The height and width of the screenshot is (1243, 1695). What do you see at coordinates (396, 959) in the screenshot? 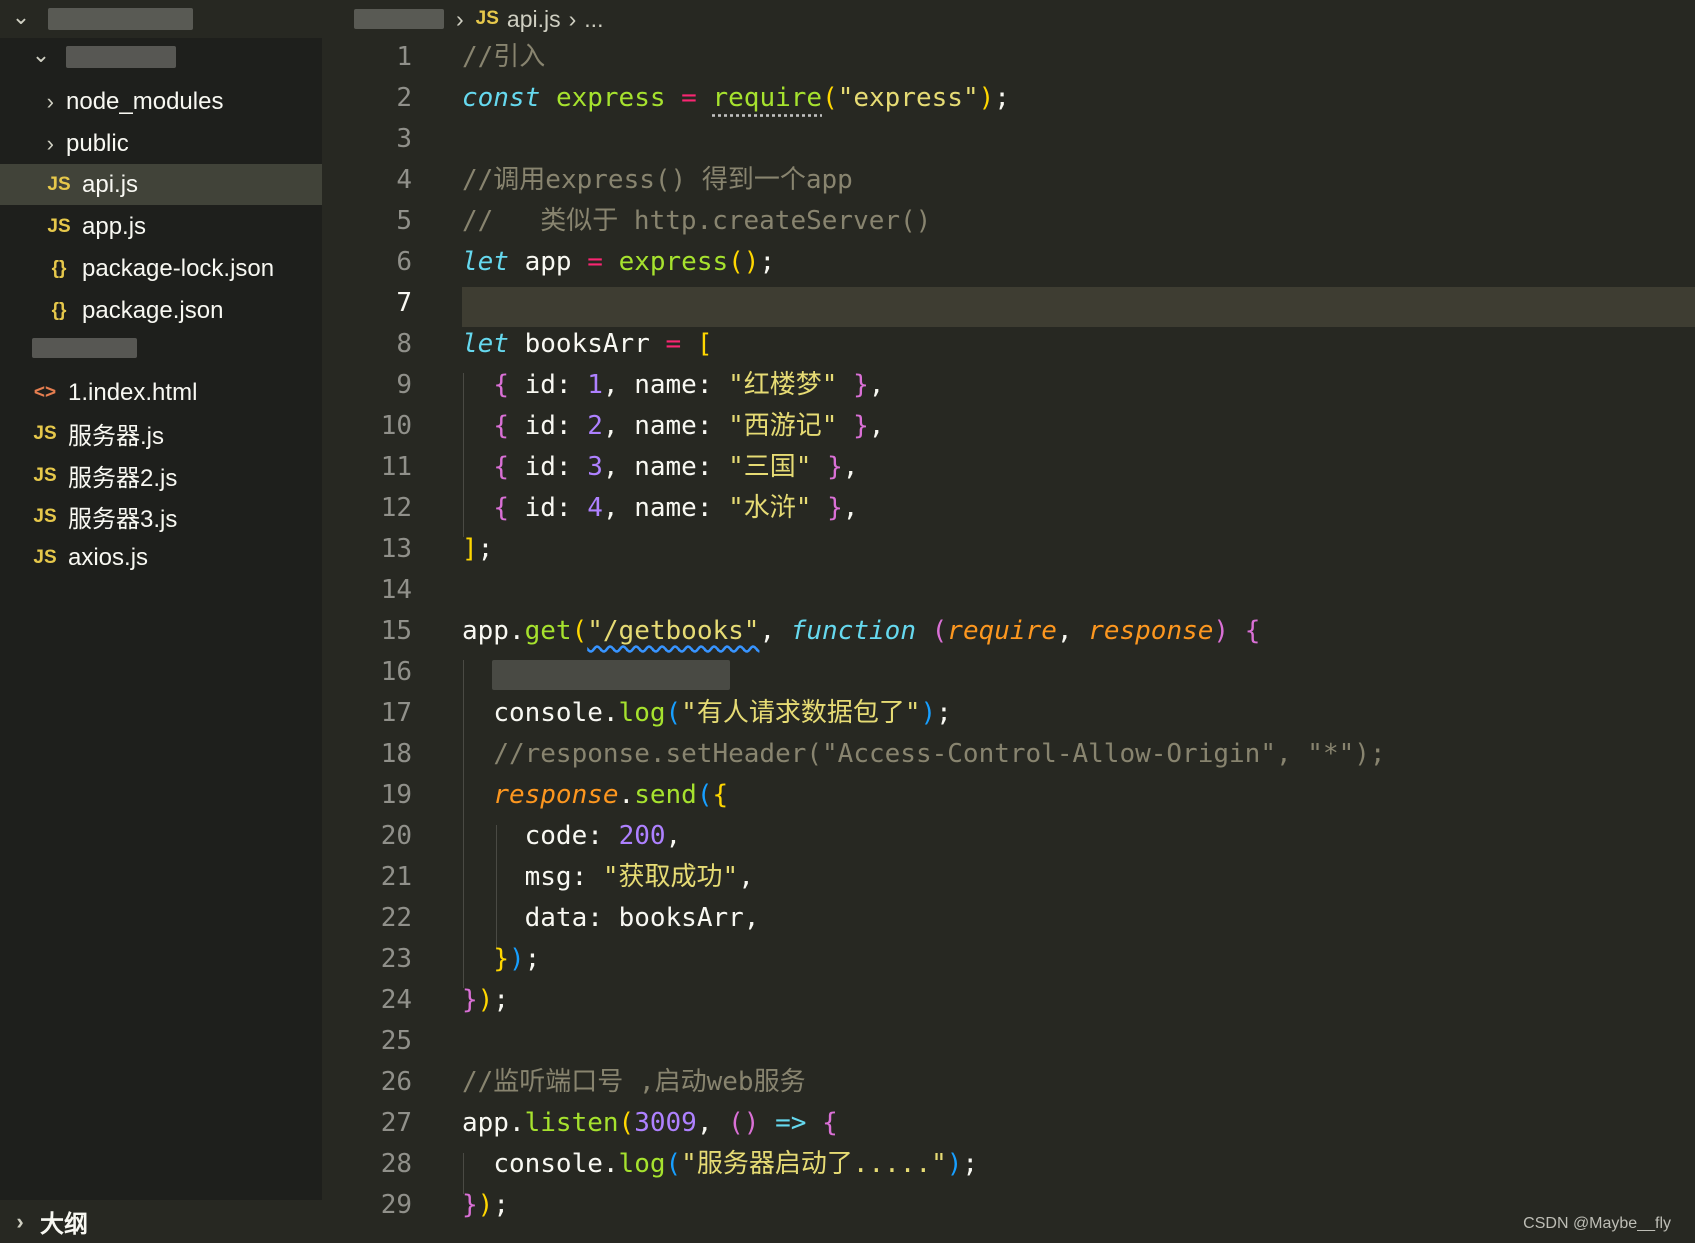
I see `line-number: 23` at bounding box center [396, 959].